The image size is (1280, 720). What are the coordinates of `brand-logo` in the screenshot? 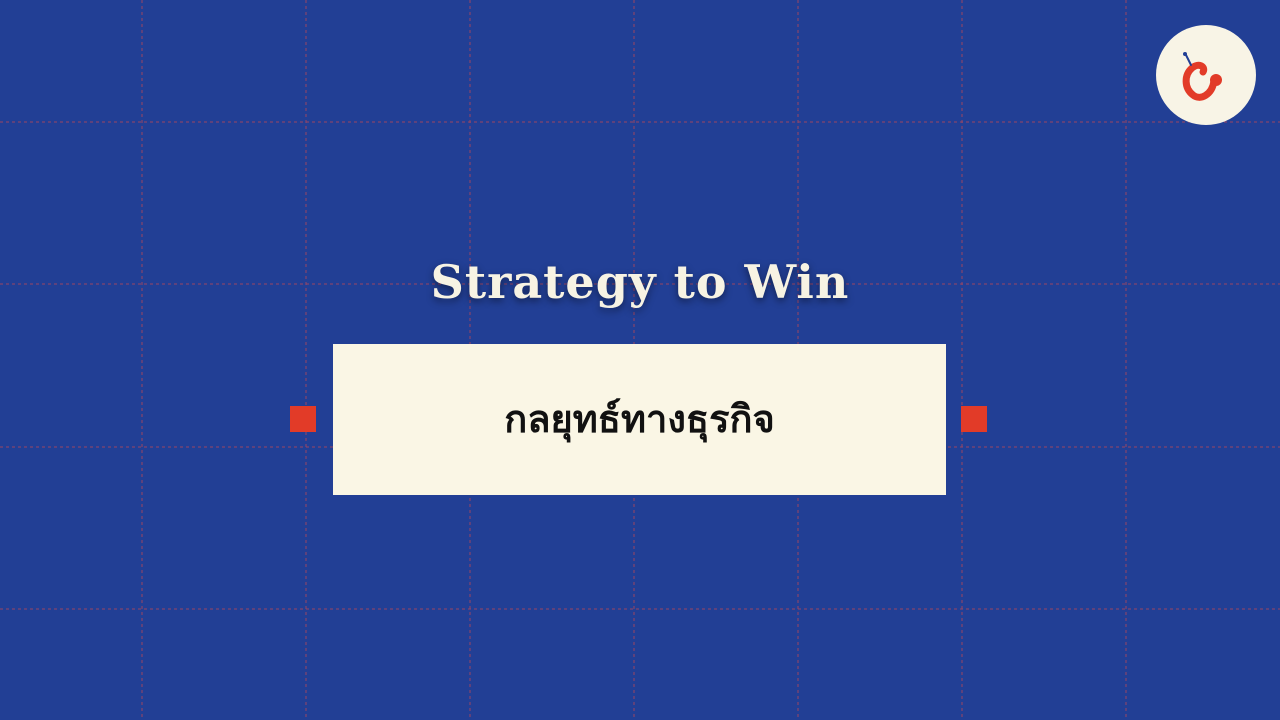 It's located at (1206, 75).